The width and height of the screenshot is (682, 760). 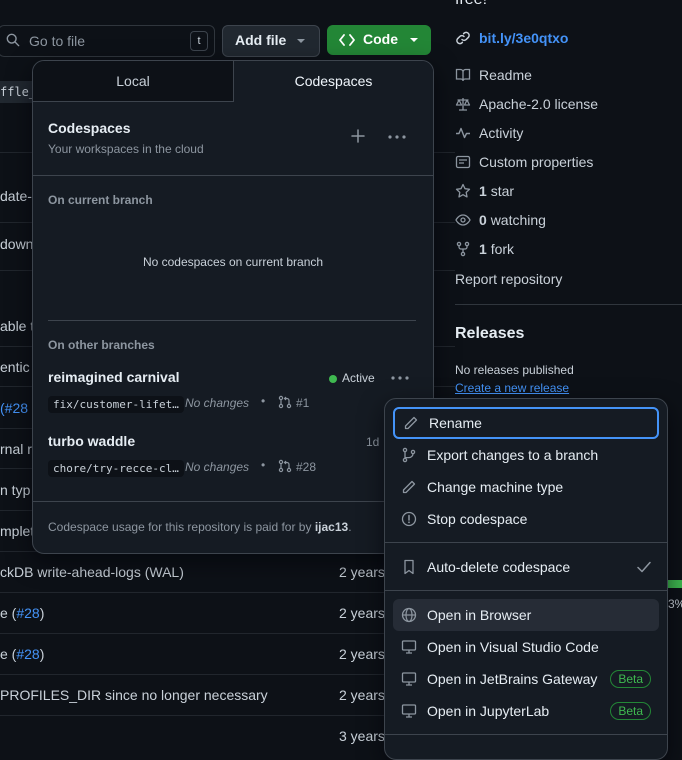 I want to click on codespace-age: 1d, so click(x=373, y=442).